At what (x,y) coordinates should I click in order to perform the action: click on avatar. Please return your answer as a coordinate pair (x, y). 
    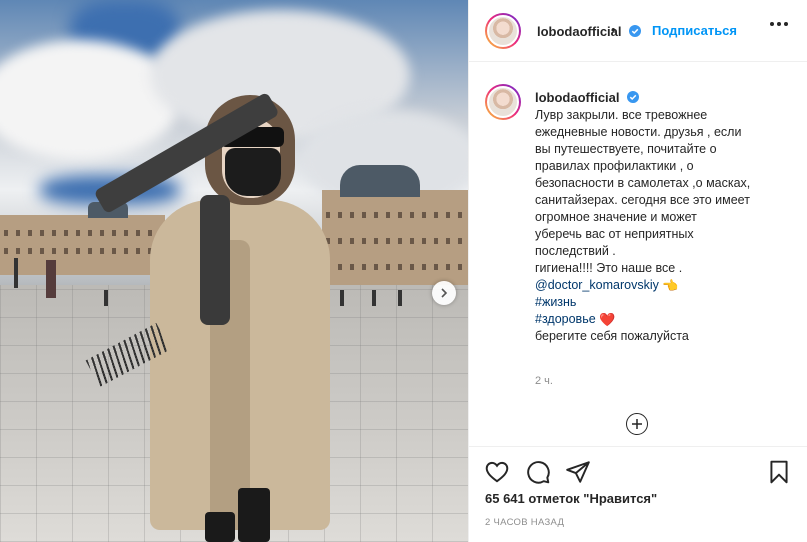
    Looking at the image, I should click on (503, 31).